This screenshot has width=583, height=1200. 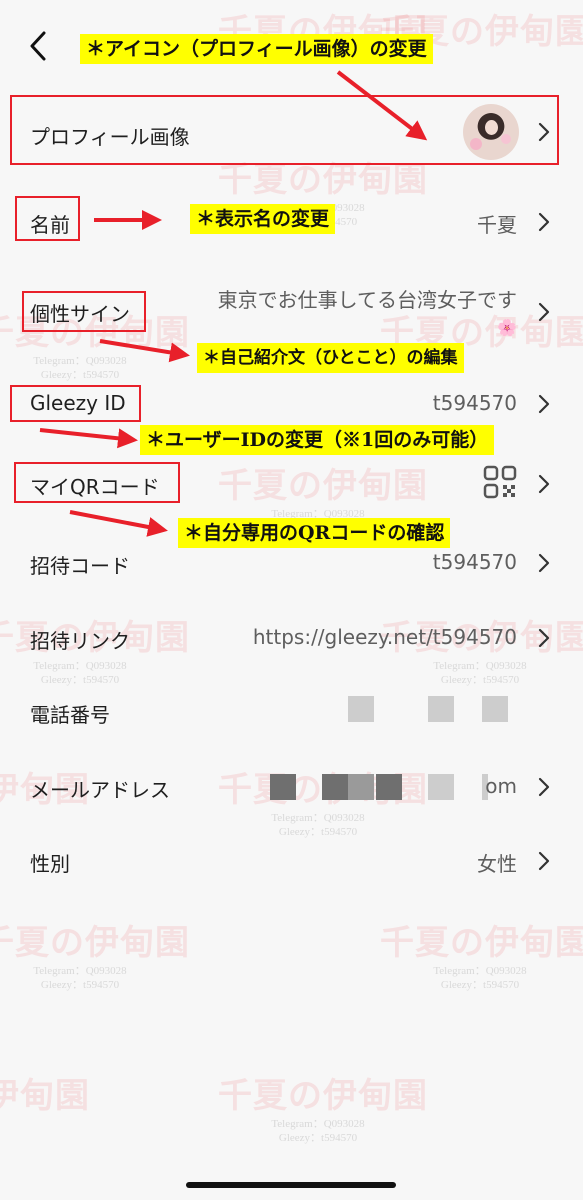 What do you see at coordinates (80, 641) in the screenshot?
I see `row-label: 招待リンク` at bounding box center [80, 641].